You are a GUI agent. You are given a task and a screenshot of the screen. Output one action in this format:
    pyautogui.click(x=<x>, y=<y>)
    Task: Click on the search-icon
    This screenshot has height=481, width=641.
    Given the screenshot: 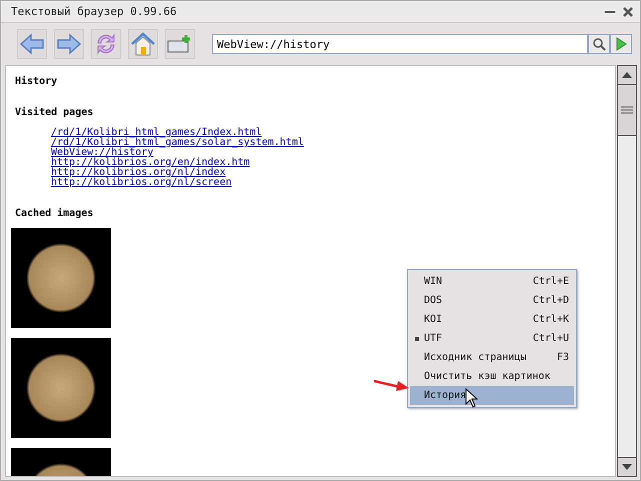 What is the action you would take?
    pyautogui.click(x=599, y=44)
    